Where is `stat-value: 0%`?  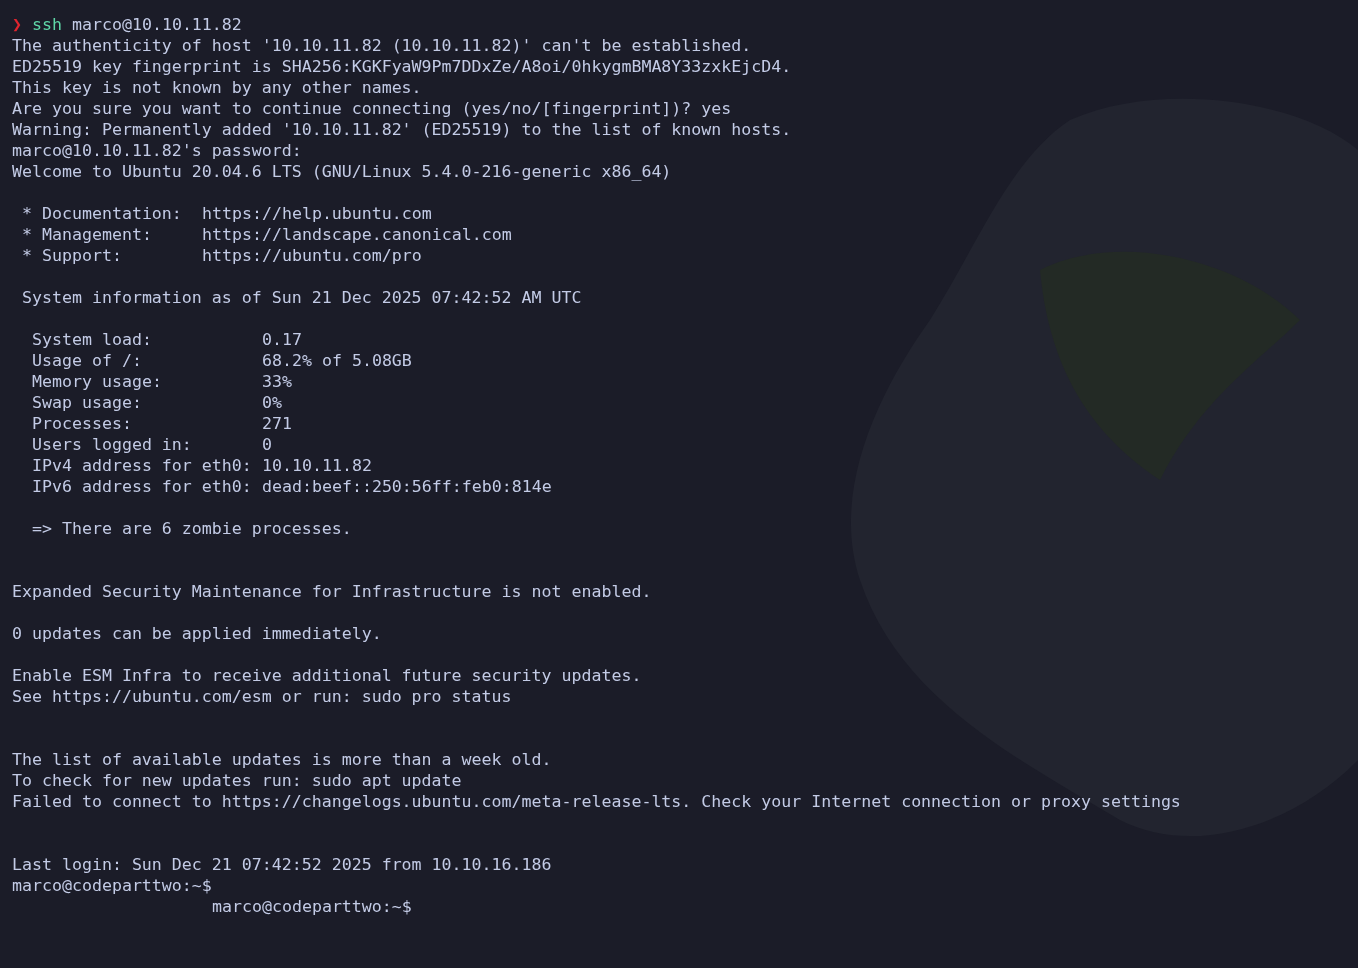
stat-value: 0% is located at coordinates (272, 402).